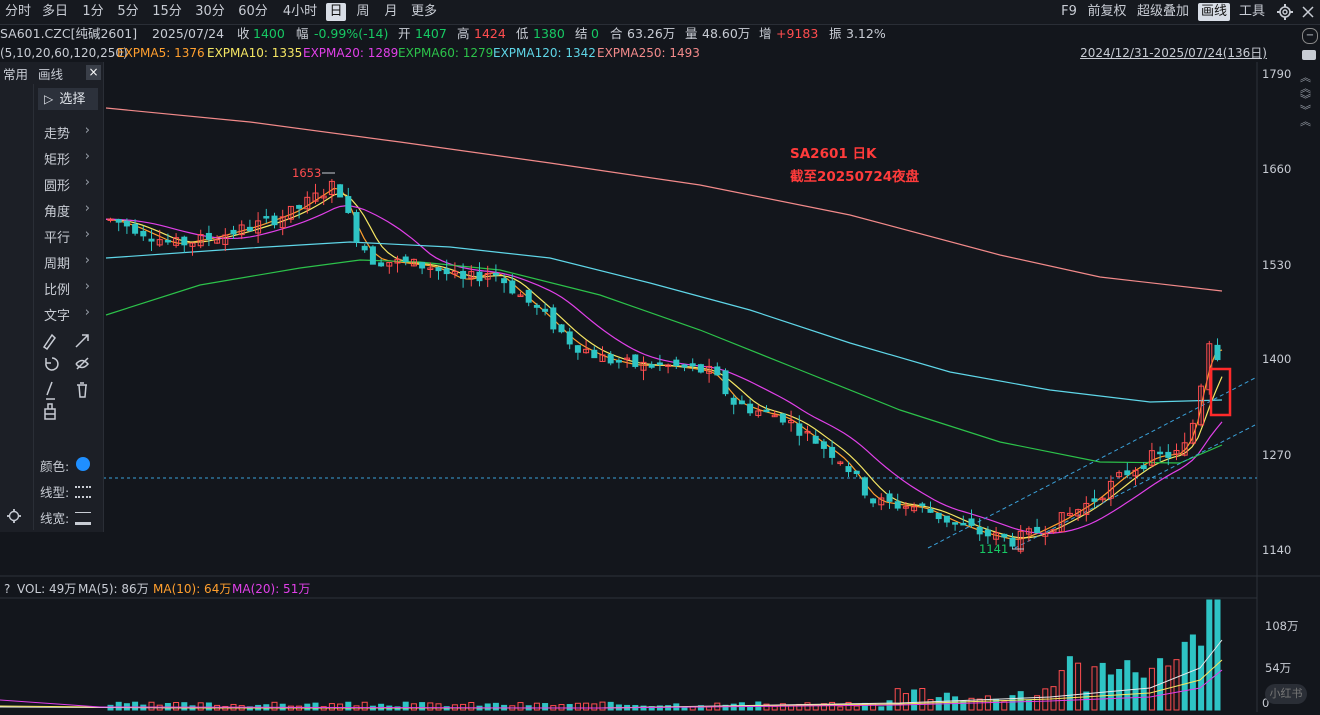 This screenshot has width=1320, height=715. I want to click on high-marker-label: 1653, so click(307, 173).